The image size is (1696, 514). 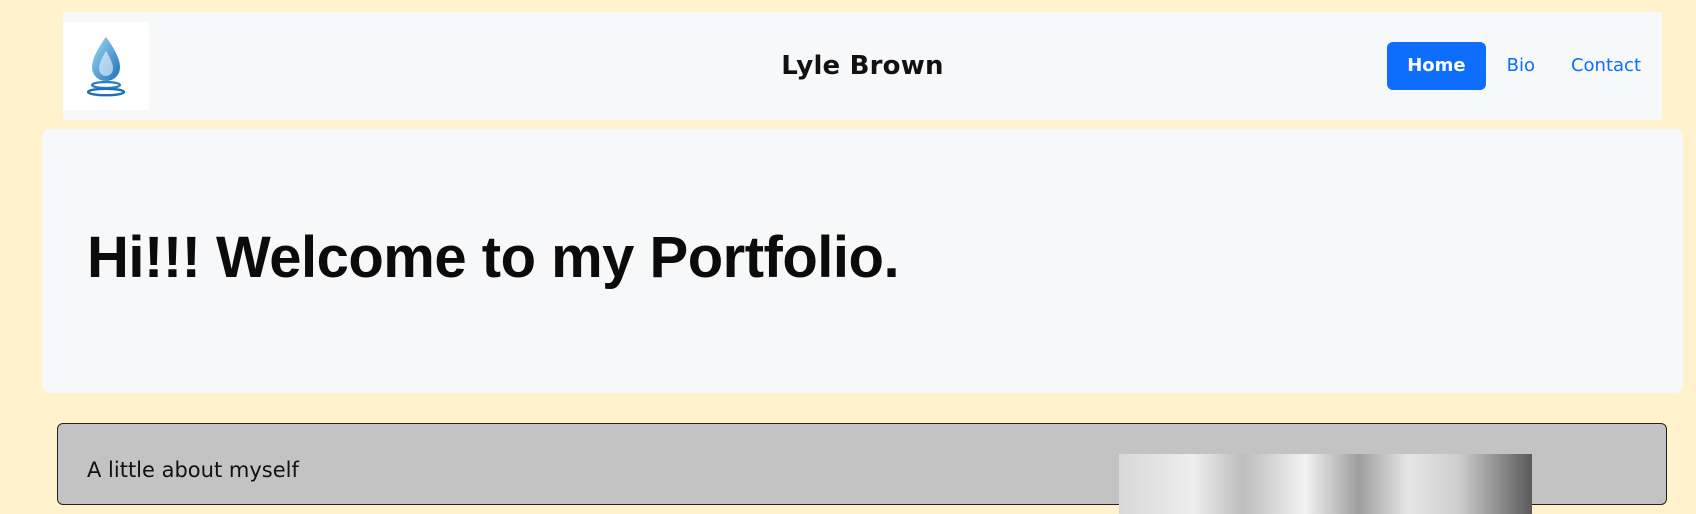 I want to click on water-drop-icon, so click(x=106, y=67).